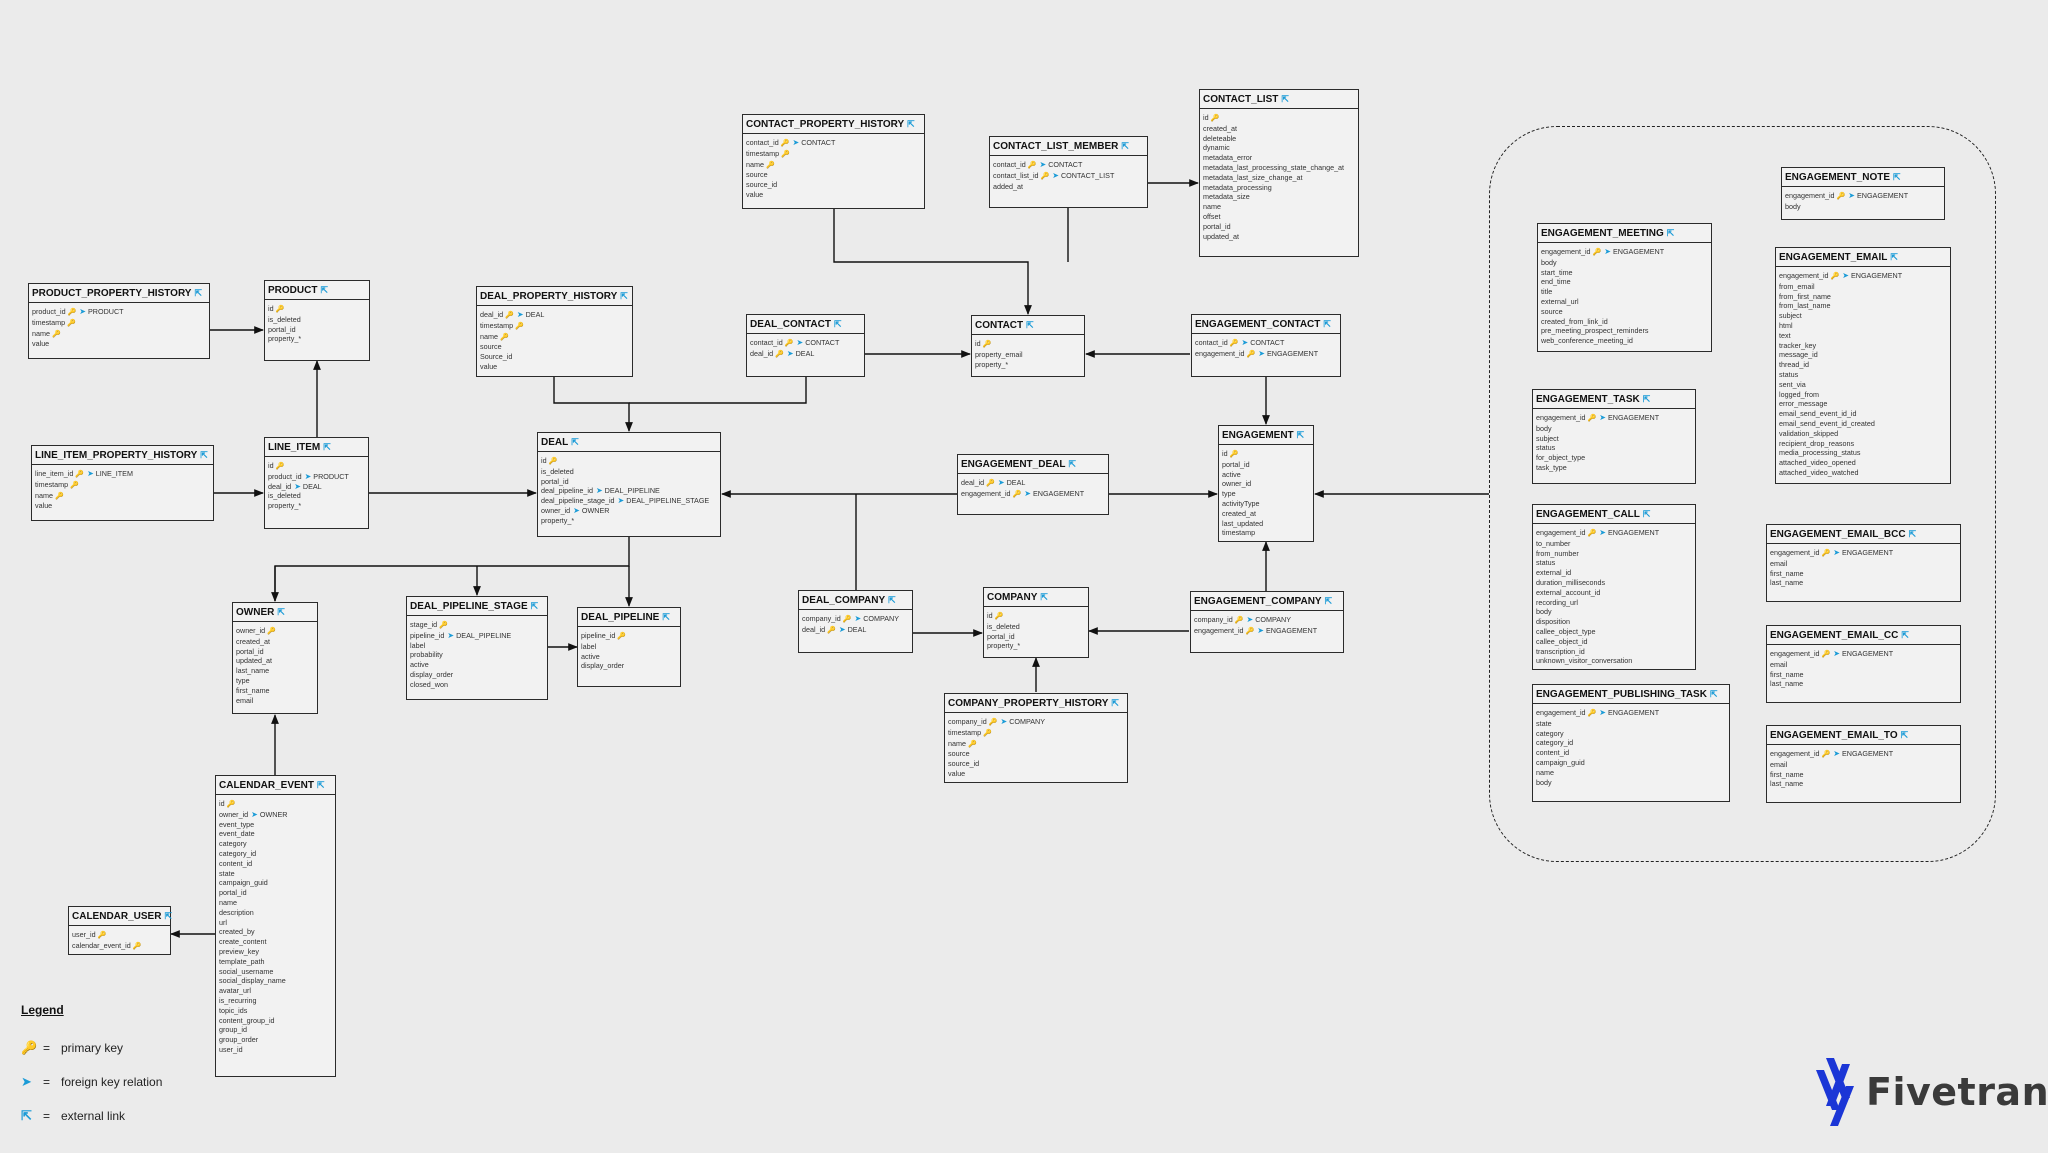 This screenshot has width=2048, height=1153. Describe the element at coordinates (122, 455) in the screenshot. I see `entity-title: LINE_ITEM_PROPERTY_HISTORY ⇱` at that location.